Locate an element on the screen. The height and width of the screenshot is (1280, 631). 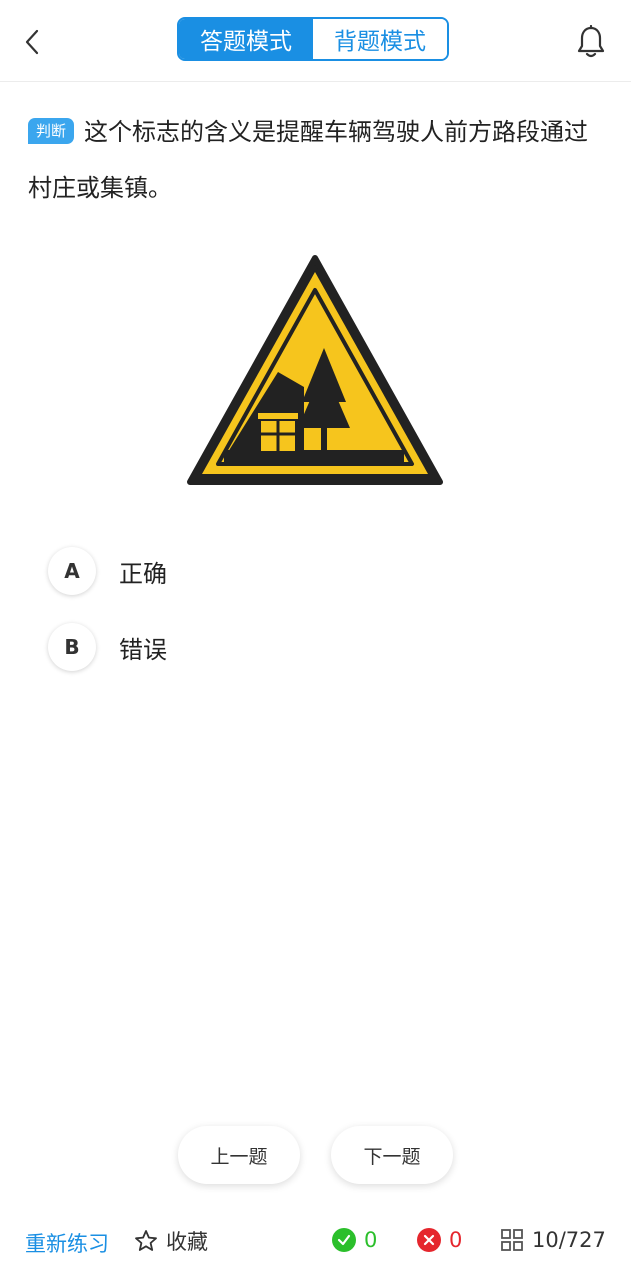
prev-question-button: 上一题 is located at coordinates (239, 1155).